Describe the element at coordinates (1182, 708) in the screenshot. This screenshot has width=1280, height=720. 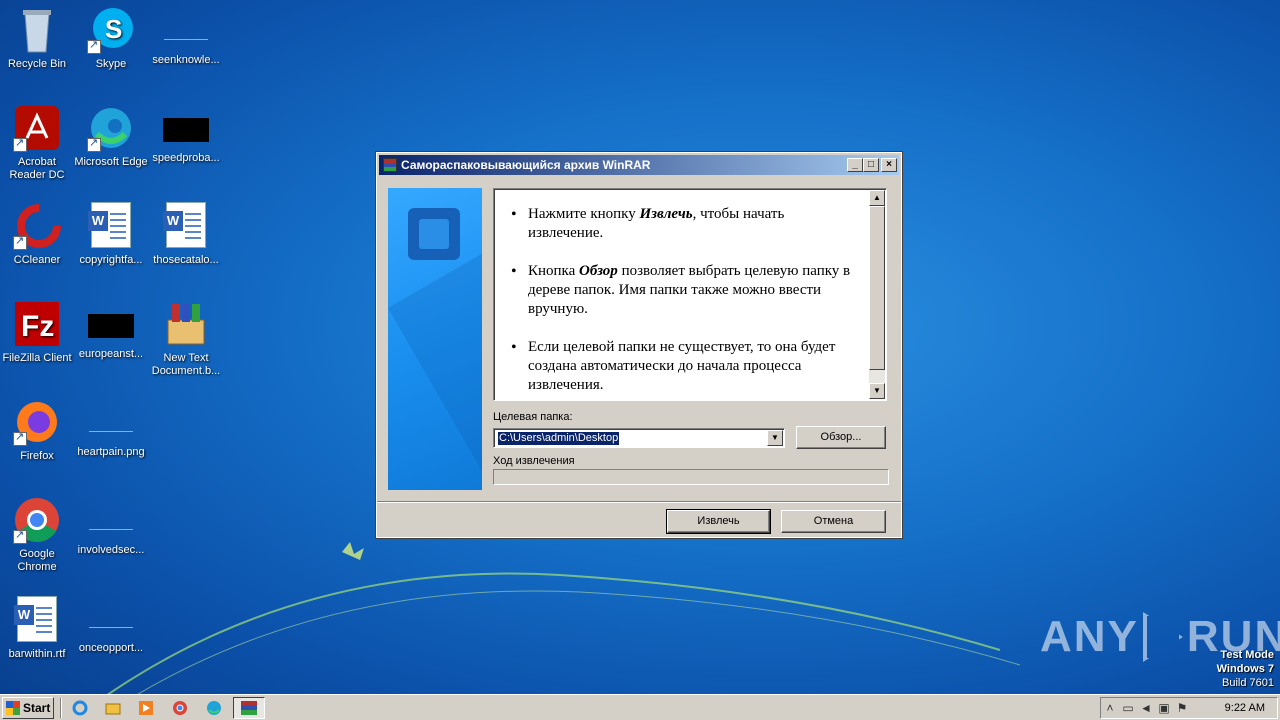
I see `action-center-flag-icon: ⚑` at that location.